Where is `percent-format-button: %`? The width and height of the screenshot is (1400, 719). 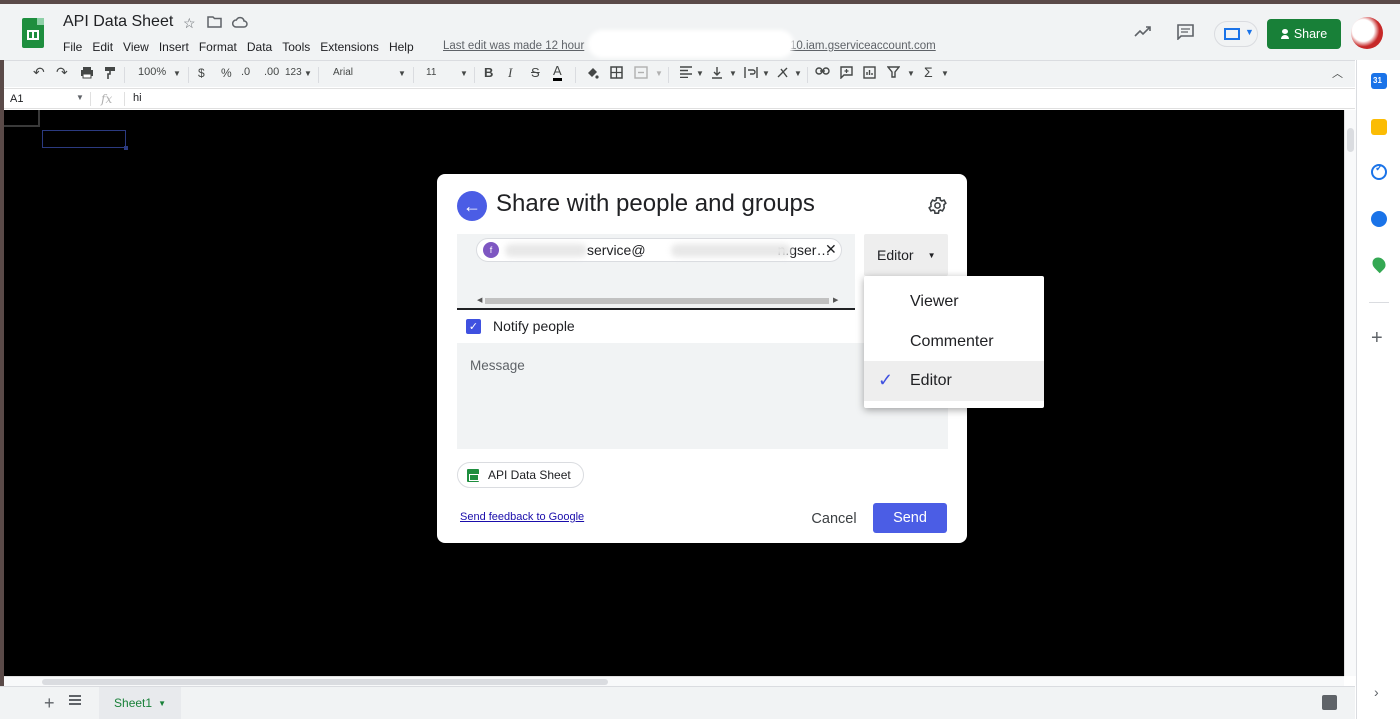 percent-format-button: % is located at coordinates (226, 73).